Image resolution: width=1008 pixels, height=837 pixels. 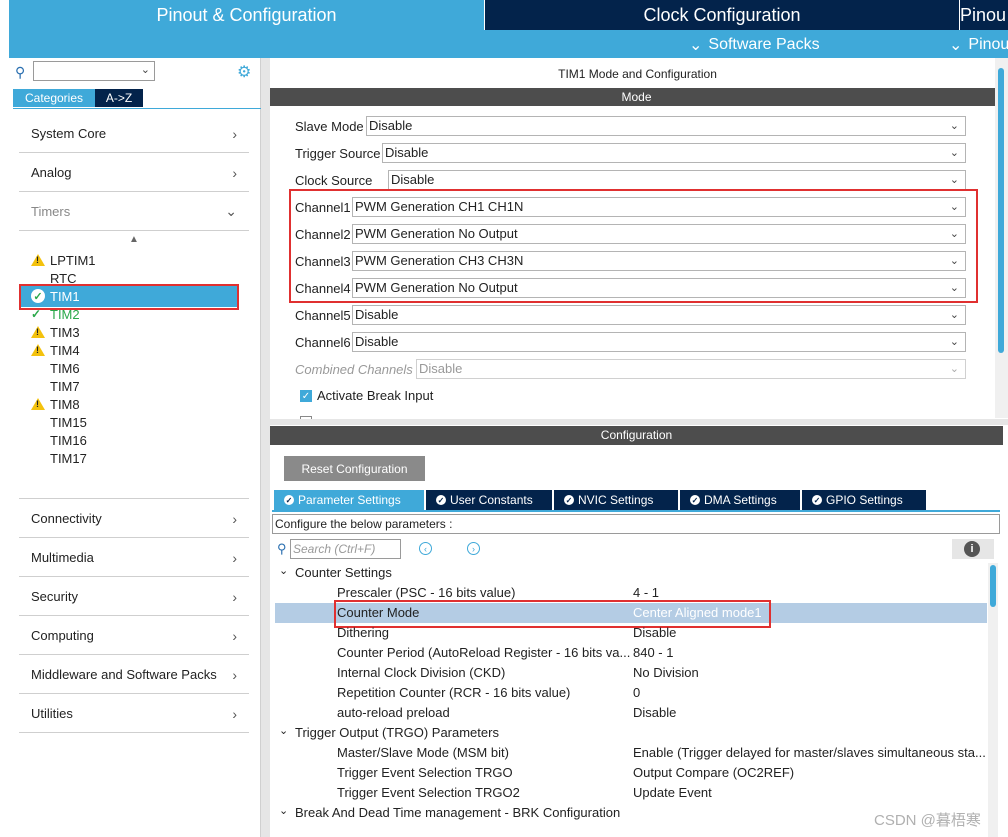 What do you see at coordinates (119, 98) in the screenshot?
I see `tab-a-z: A->Z` at bounding box center [119, 98].